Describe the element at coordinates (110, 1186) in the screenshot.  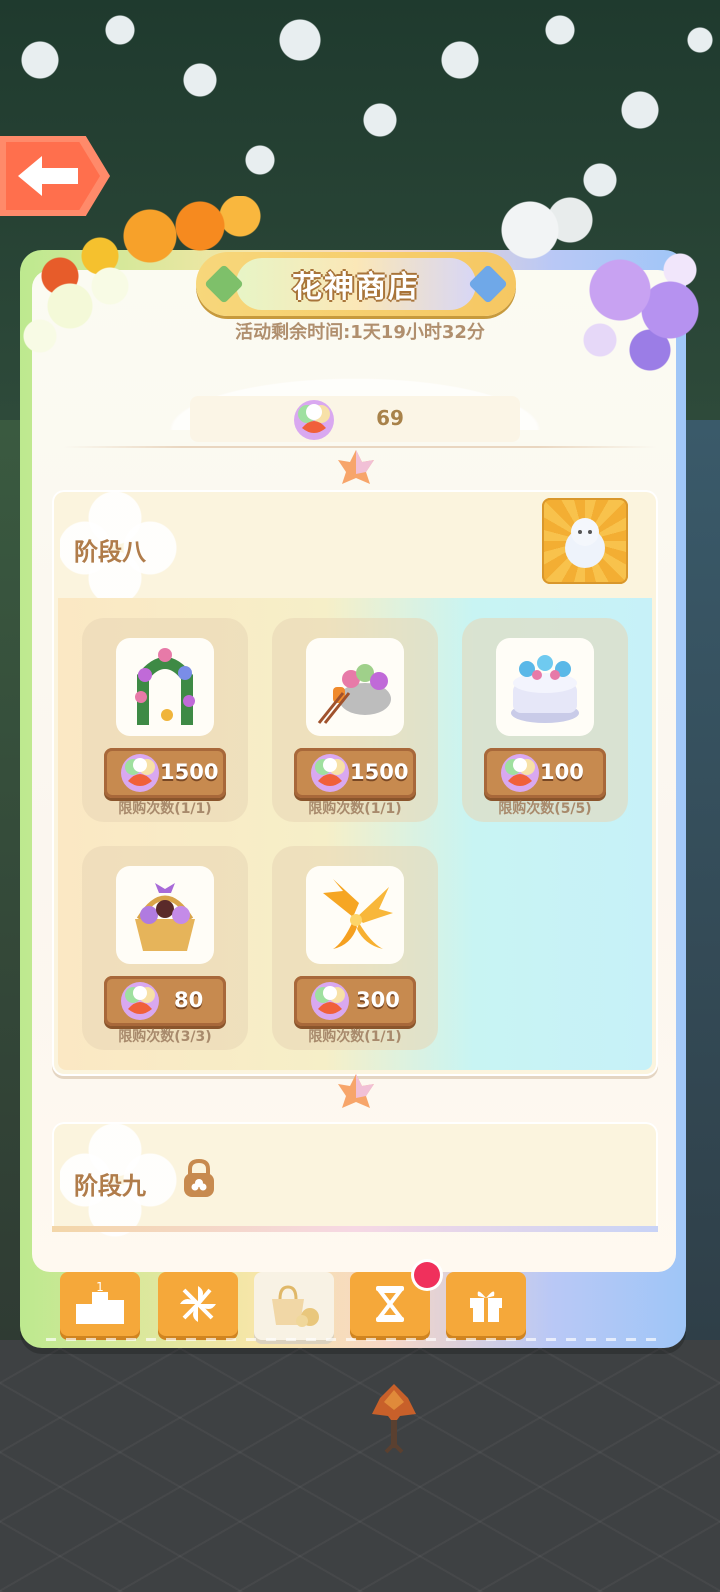
I see `stage-title: 阶段九` at that location.